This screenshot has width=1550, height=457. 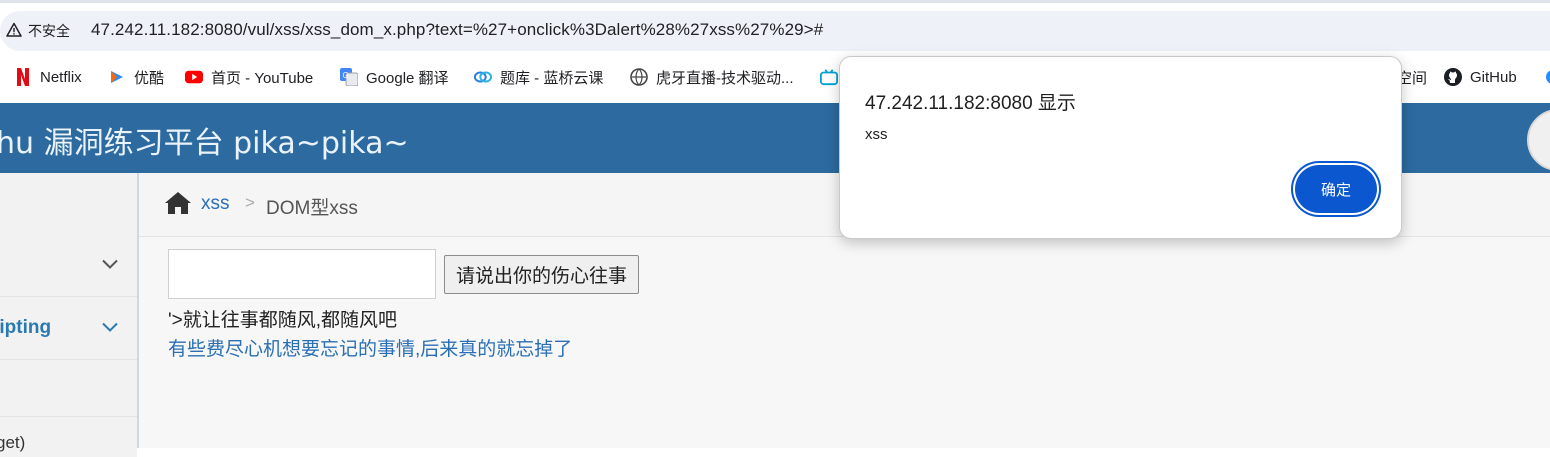 I want to click on bookmark-lanqiao: 题库 - 蓝桥云课, so click(x=538, y=77).